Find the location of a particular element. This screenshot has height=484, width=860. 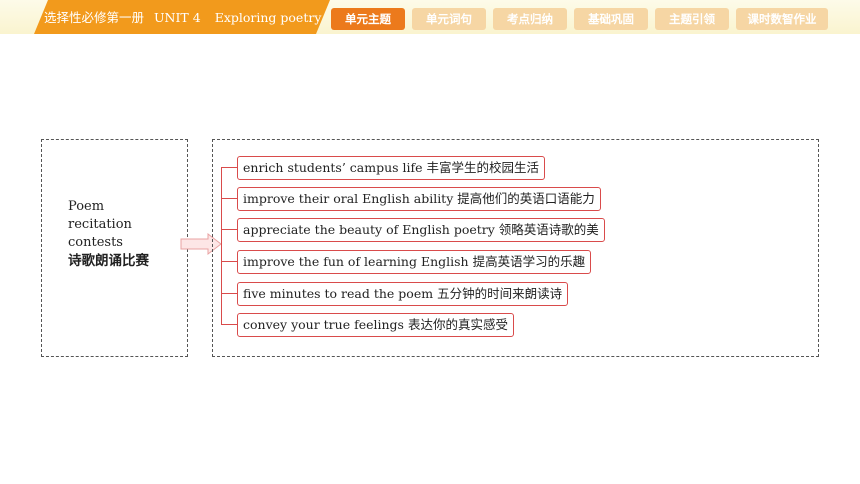

list-item: five minutes to read the poem 五分钟的时间来朗读诗 is located at coordinates (403, 294).